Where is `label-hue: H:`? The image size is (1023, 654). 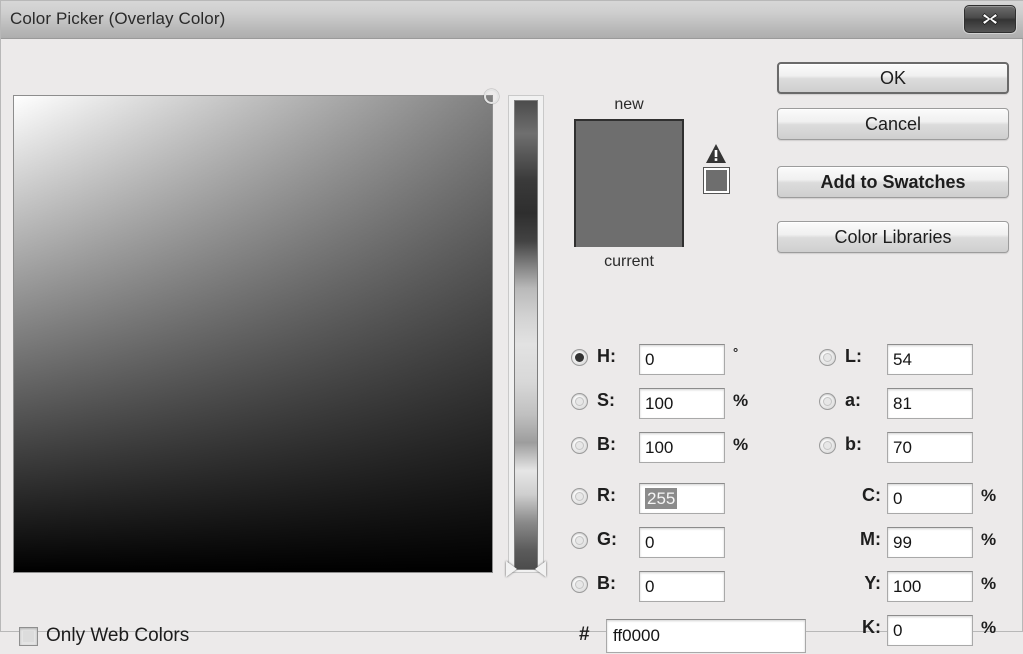
label-hue: H: is located at coordinates (606, 356).